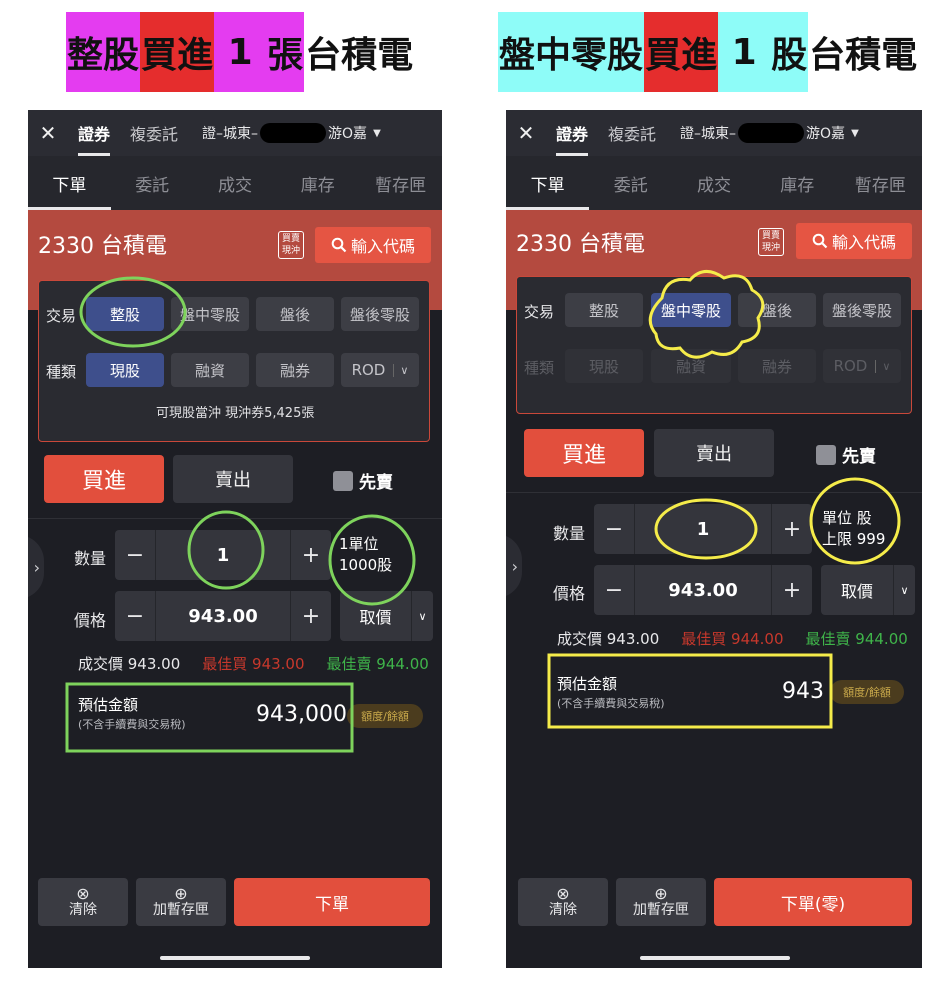  I want to click on top-bar: ✕ 證券 複委託 證–城東– 游O嘉 ▼, so click(235, 133).